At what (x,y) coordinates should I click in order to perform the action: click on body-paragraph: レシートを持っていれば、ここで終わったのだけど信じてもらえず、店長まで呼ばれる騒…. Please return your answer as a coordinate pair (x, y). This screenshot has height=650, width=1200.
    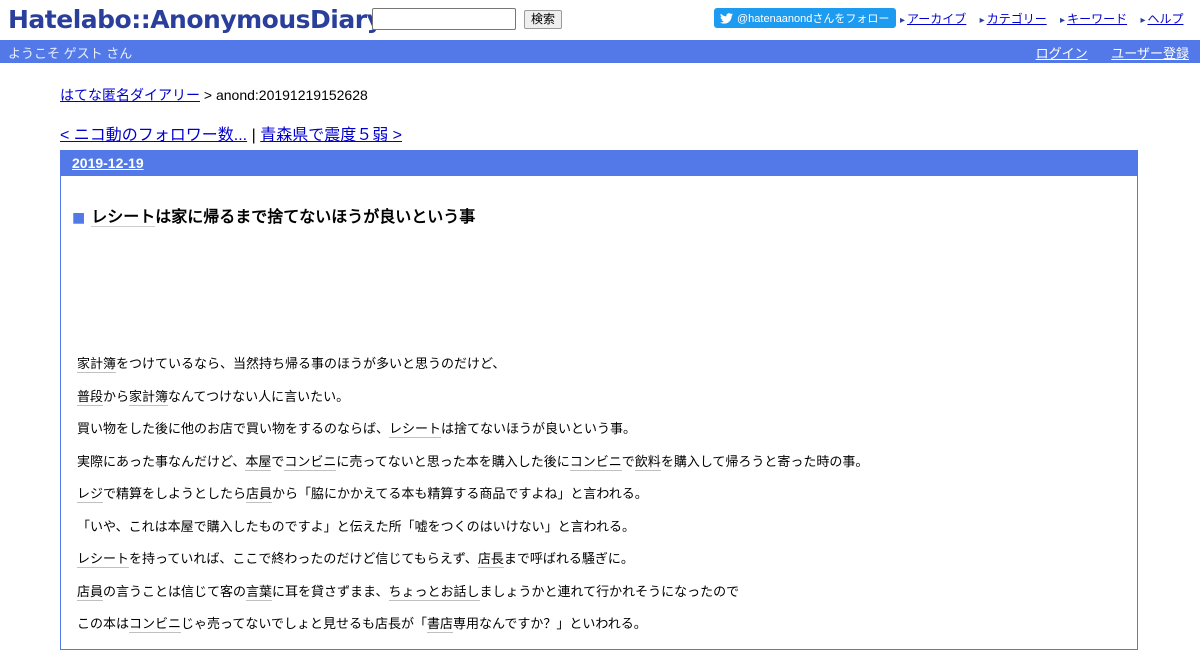
    Looking at the image, I should click on (472, 560).